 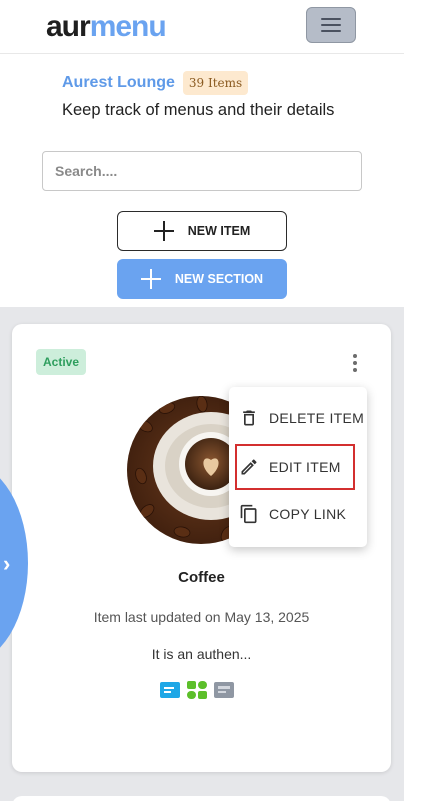 I want to click on logo-part-aur: aur, so click(x=68, y=26).